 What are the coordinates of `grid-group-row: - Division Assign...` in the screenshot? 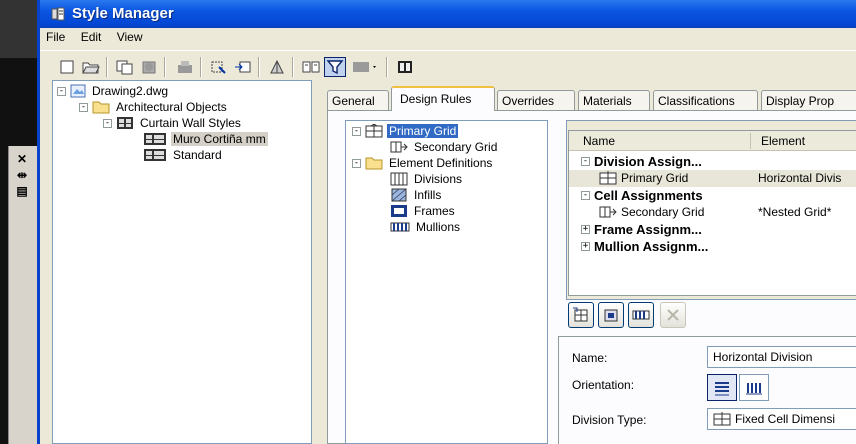 It's located at (712, 161).